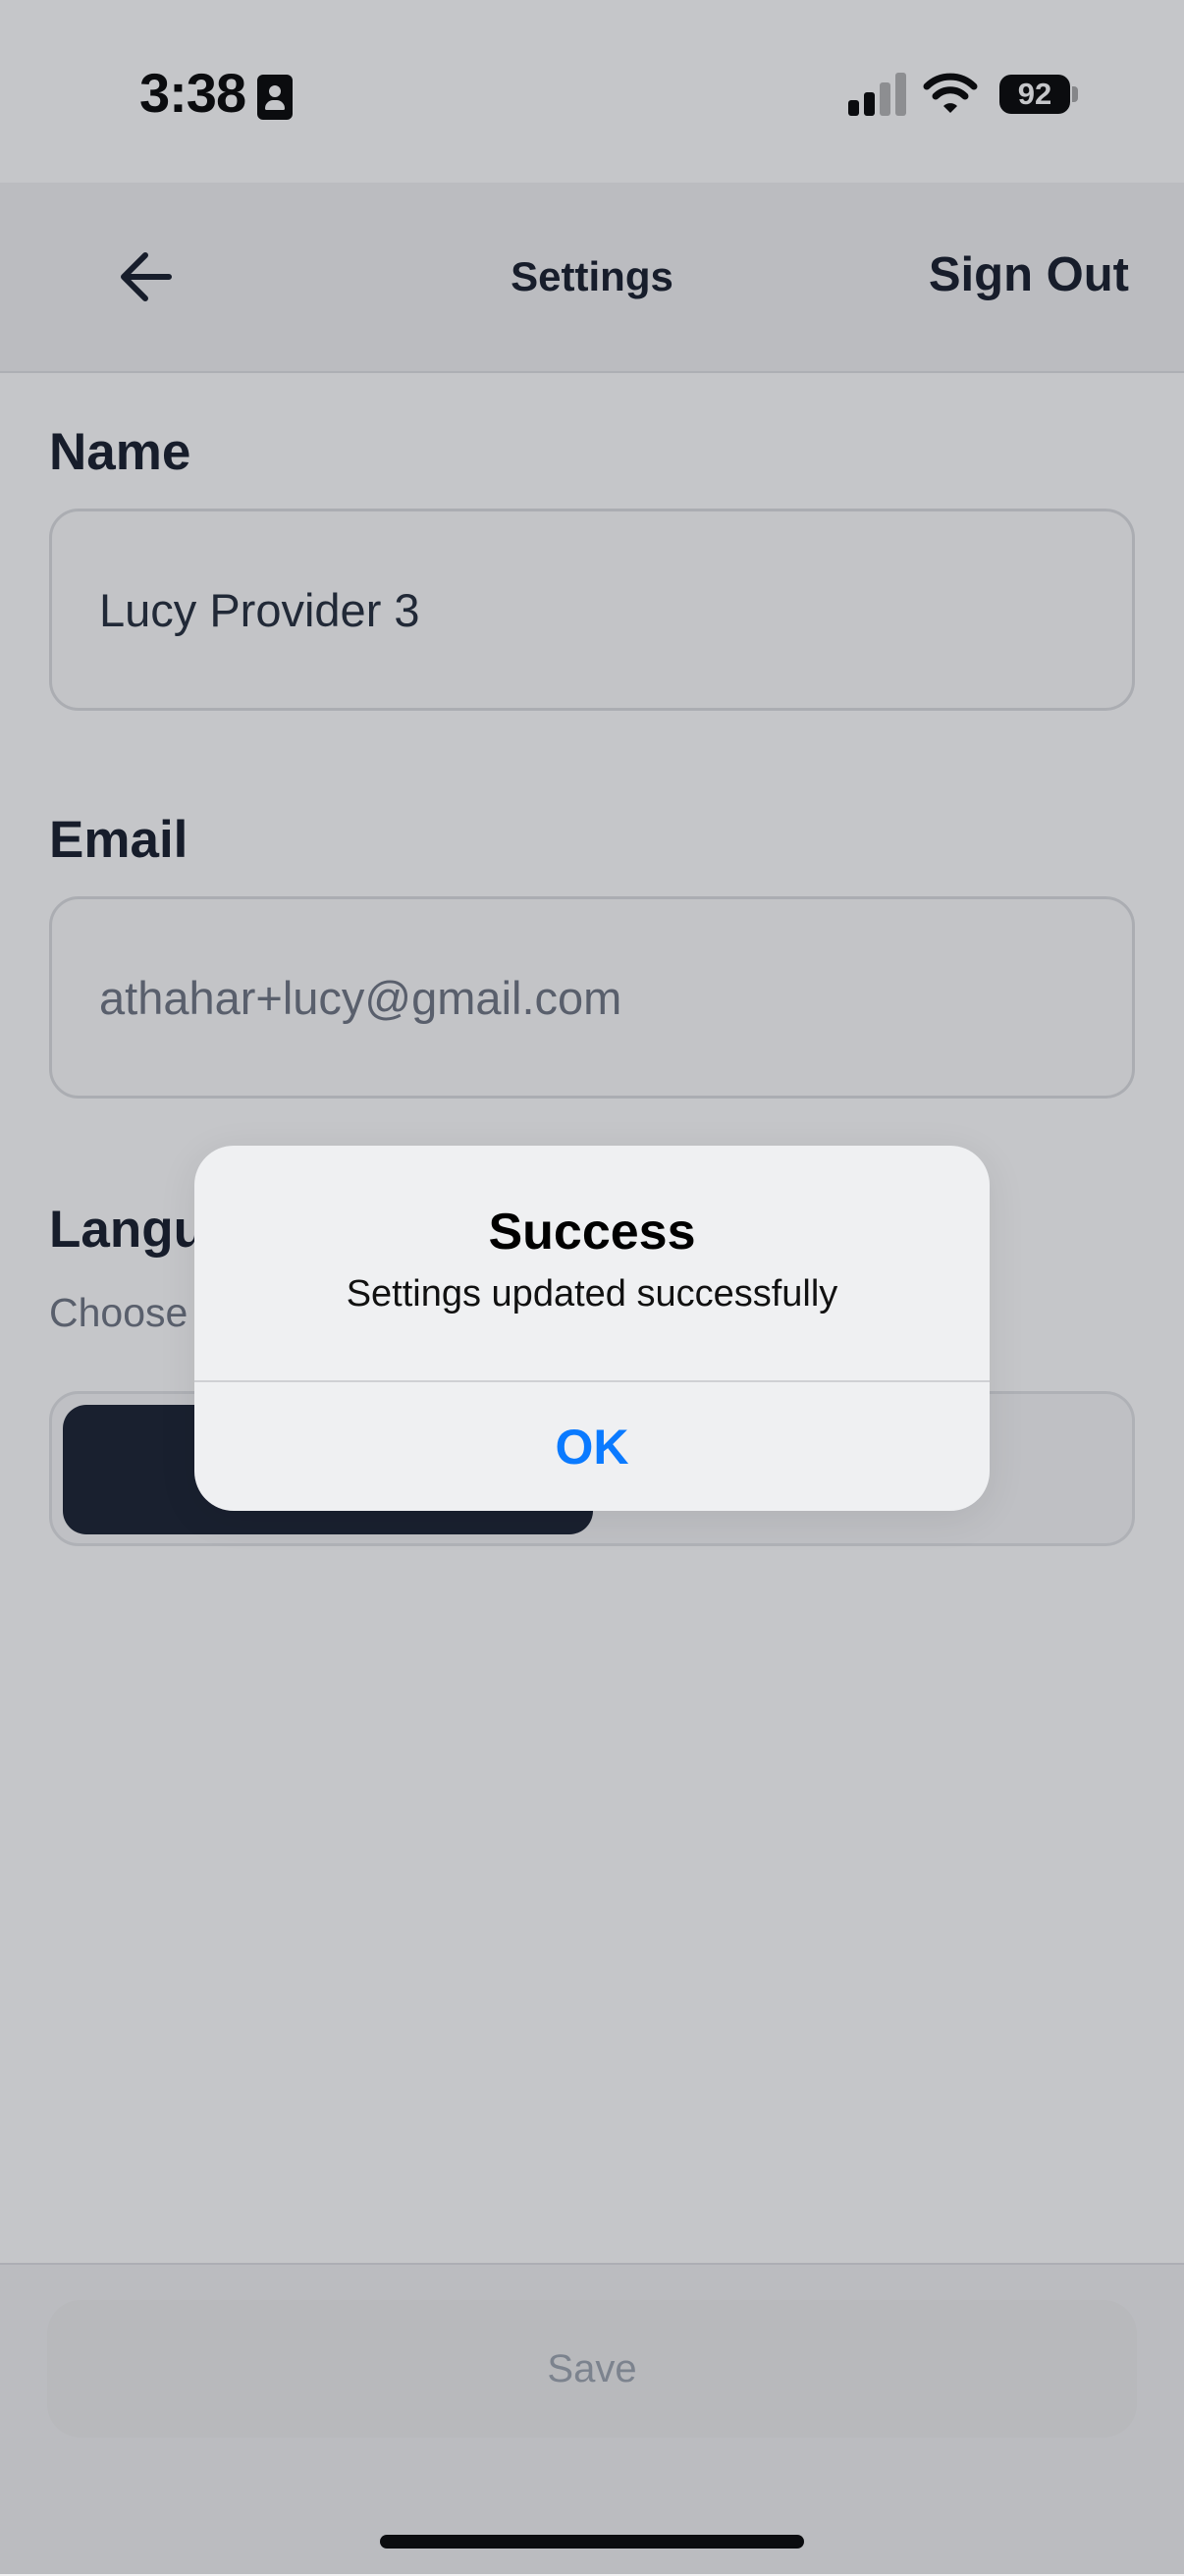  I want to click on alert-ok-button: OK, so click(592, 1446).